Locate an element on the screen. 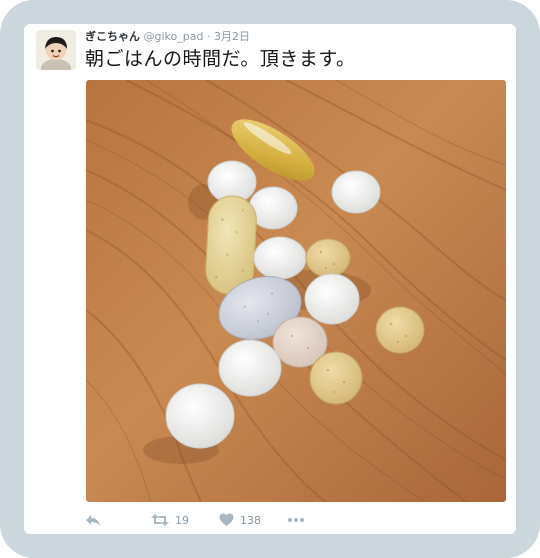 The height and width of the screenshot is (558, 540). retweet-button: 19 is located at coordinates (170, 520).